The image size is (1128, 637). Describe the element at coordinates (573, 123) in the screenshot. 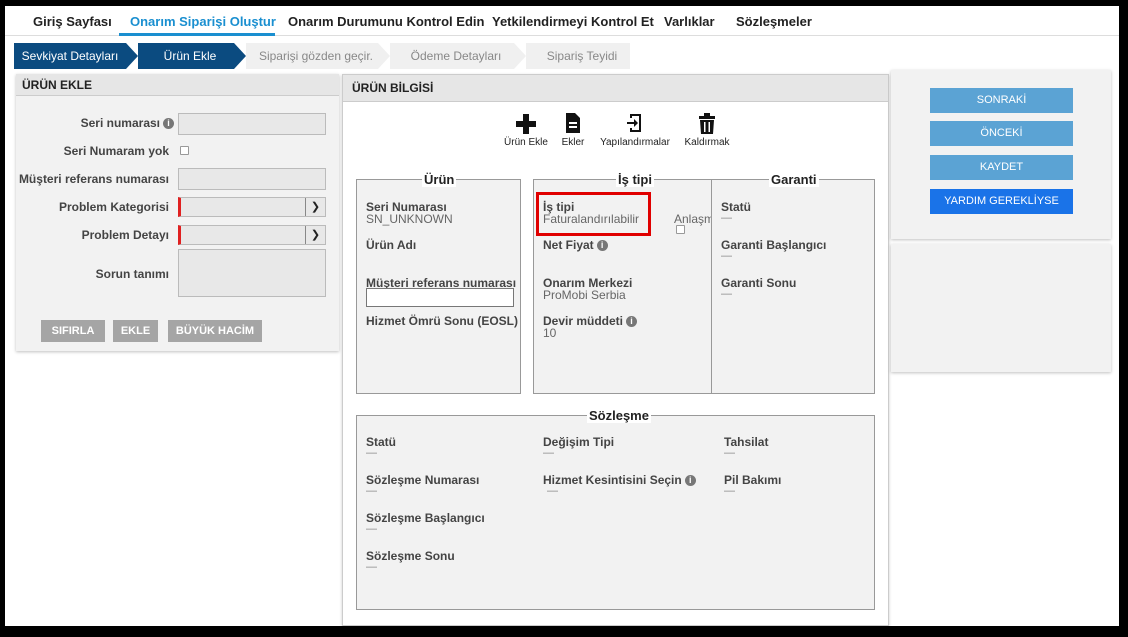

I see `document-icon` at that location.